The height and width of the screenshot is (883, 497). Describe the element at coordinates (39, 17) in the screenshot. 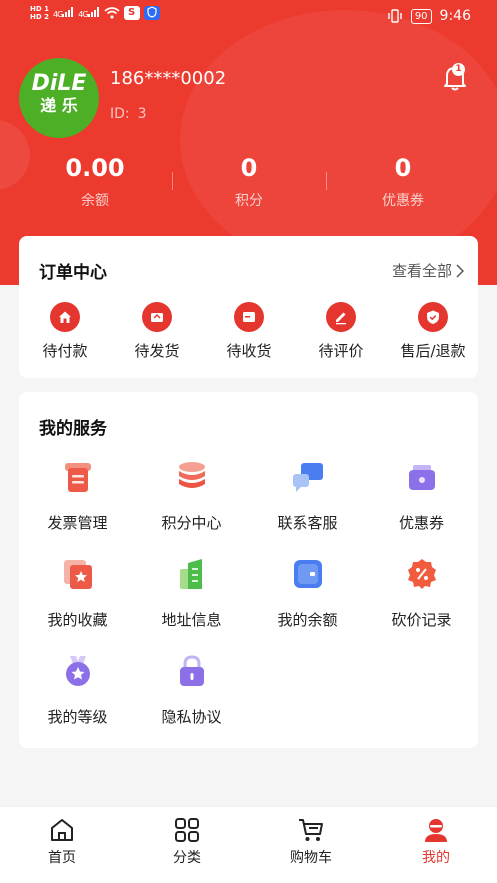

I see `hd2-label: HD 2` at that location.